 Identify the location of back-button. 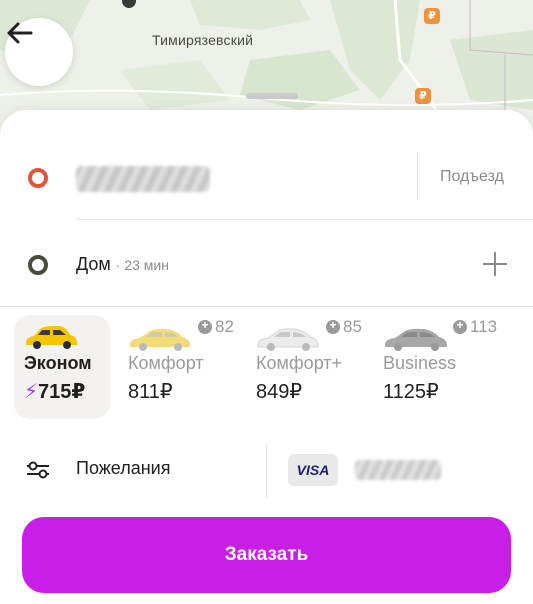
(39, 52).